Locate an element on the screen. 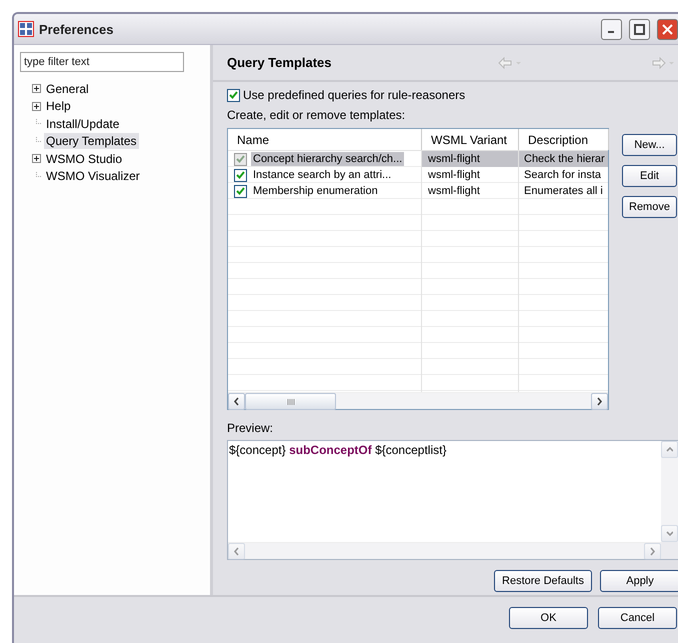 Image resolution: width=678 pixels, height=643 pixels. table-cell: Search for insta is located at coordinates (563, 175).